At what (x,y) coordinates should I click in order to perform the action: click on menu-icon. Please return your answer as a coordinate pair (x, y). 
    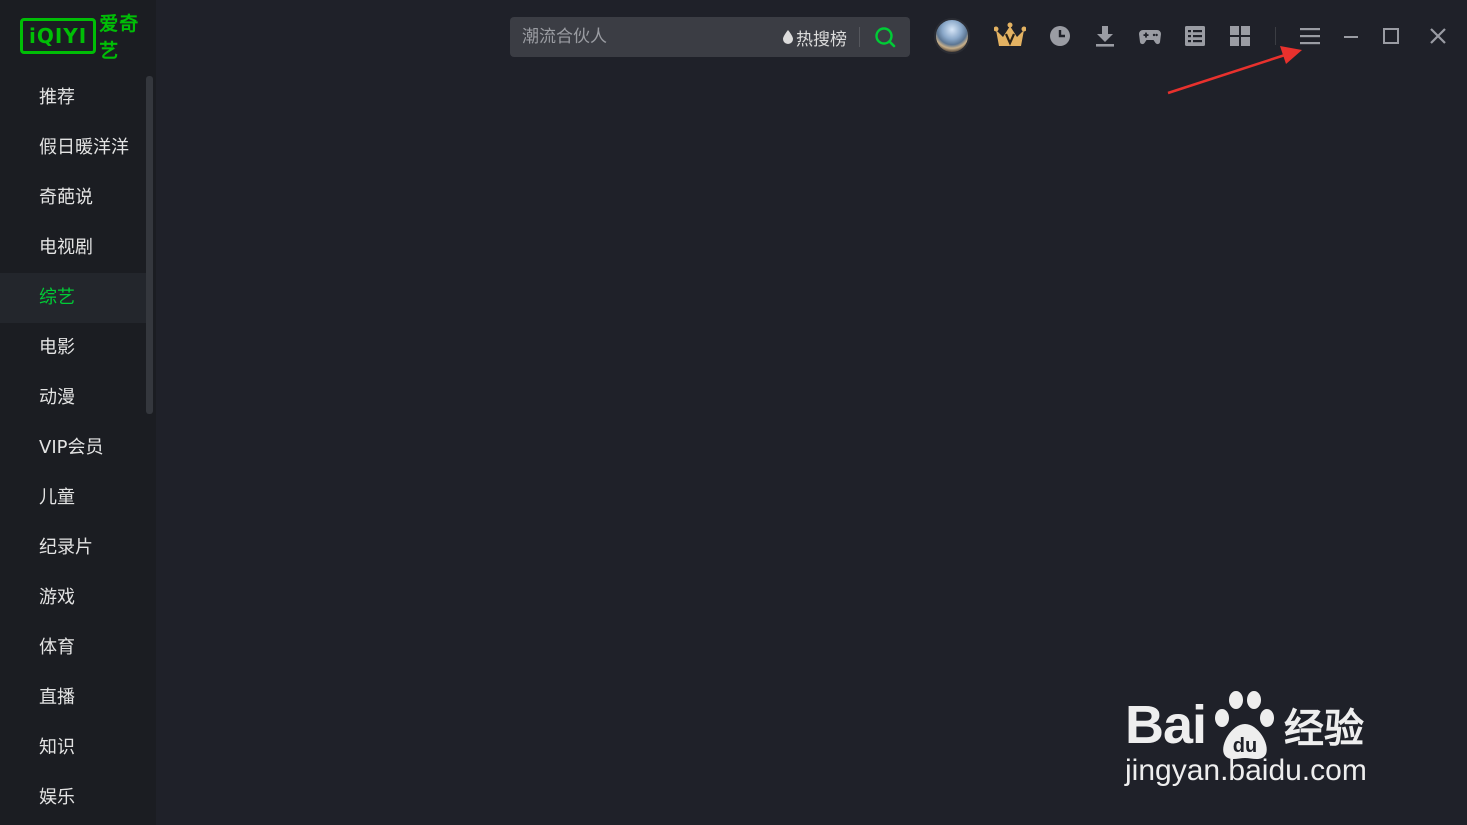
    Looking at the image, I should click on (1310, 36).